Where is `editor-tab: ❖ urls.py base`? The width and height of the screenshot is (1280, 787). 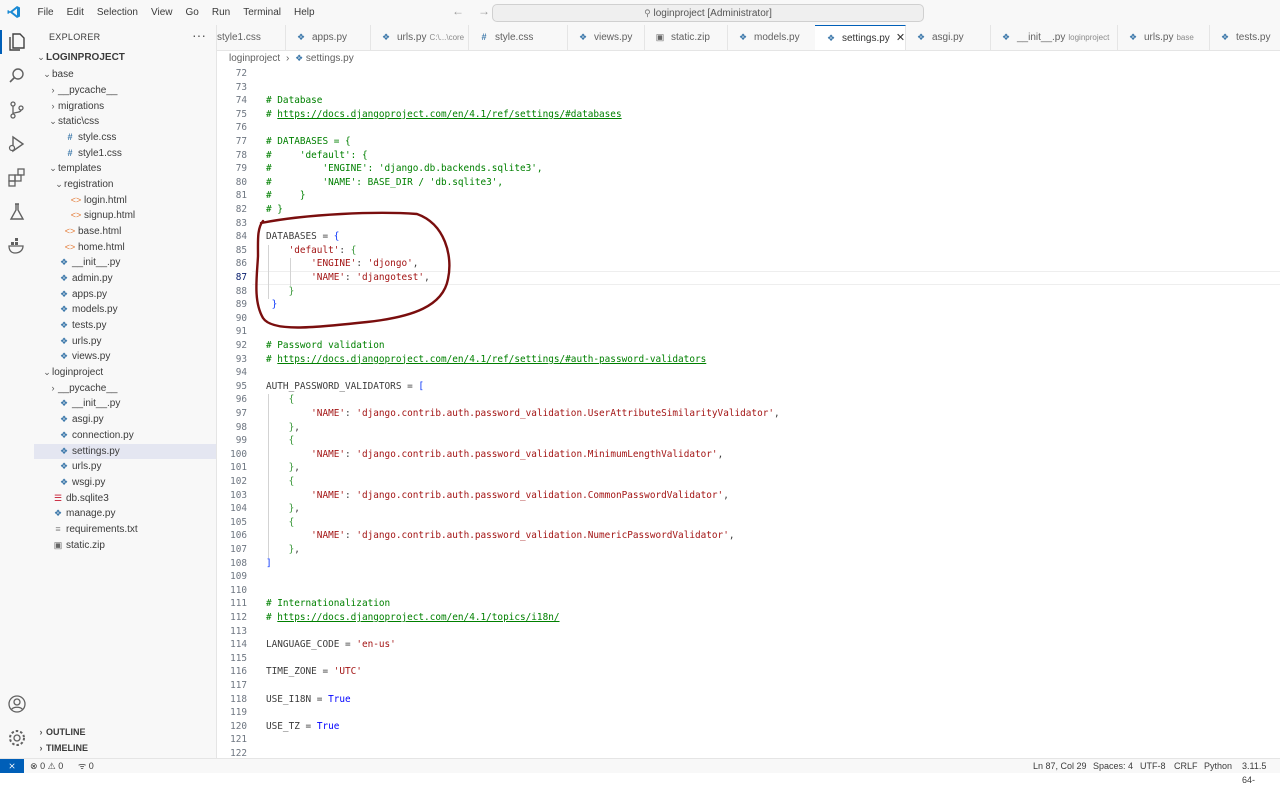 editor-tab: ❖ urls.py base is located at coordinates (1163, 37).